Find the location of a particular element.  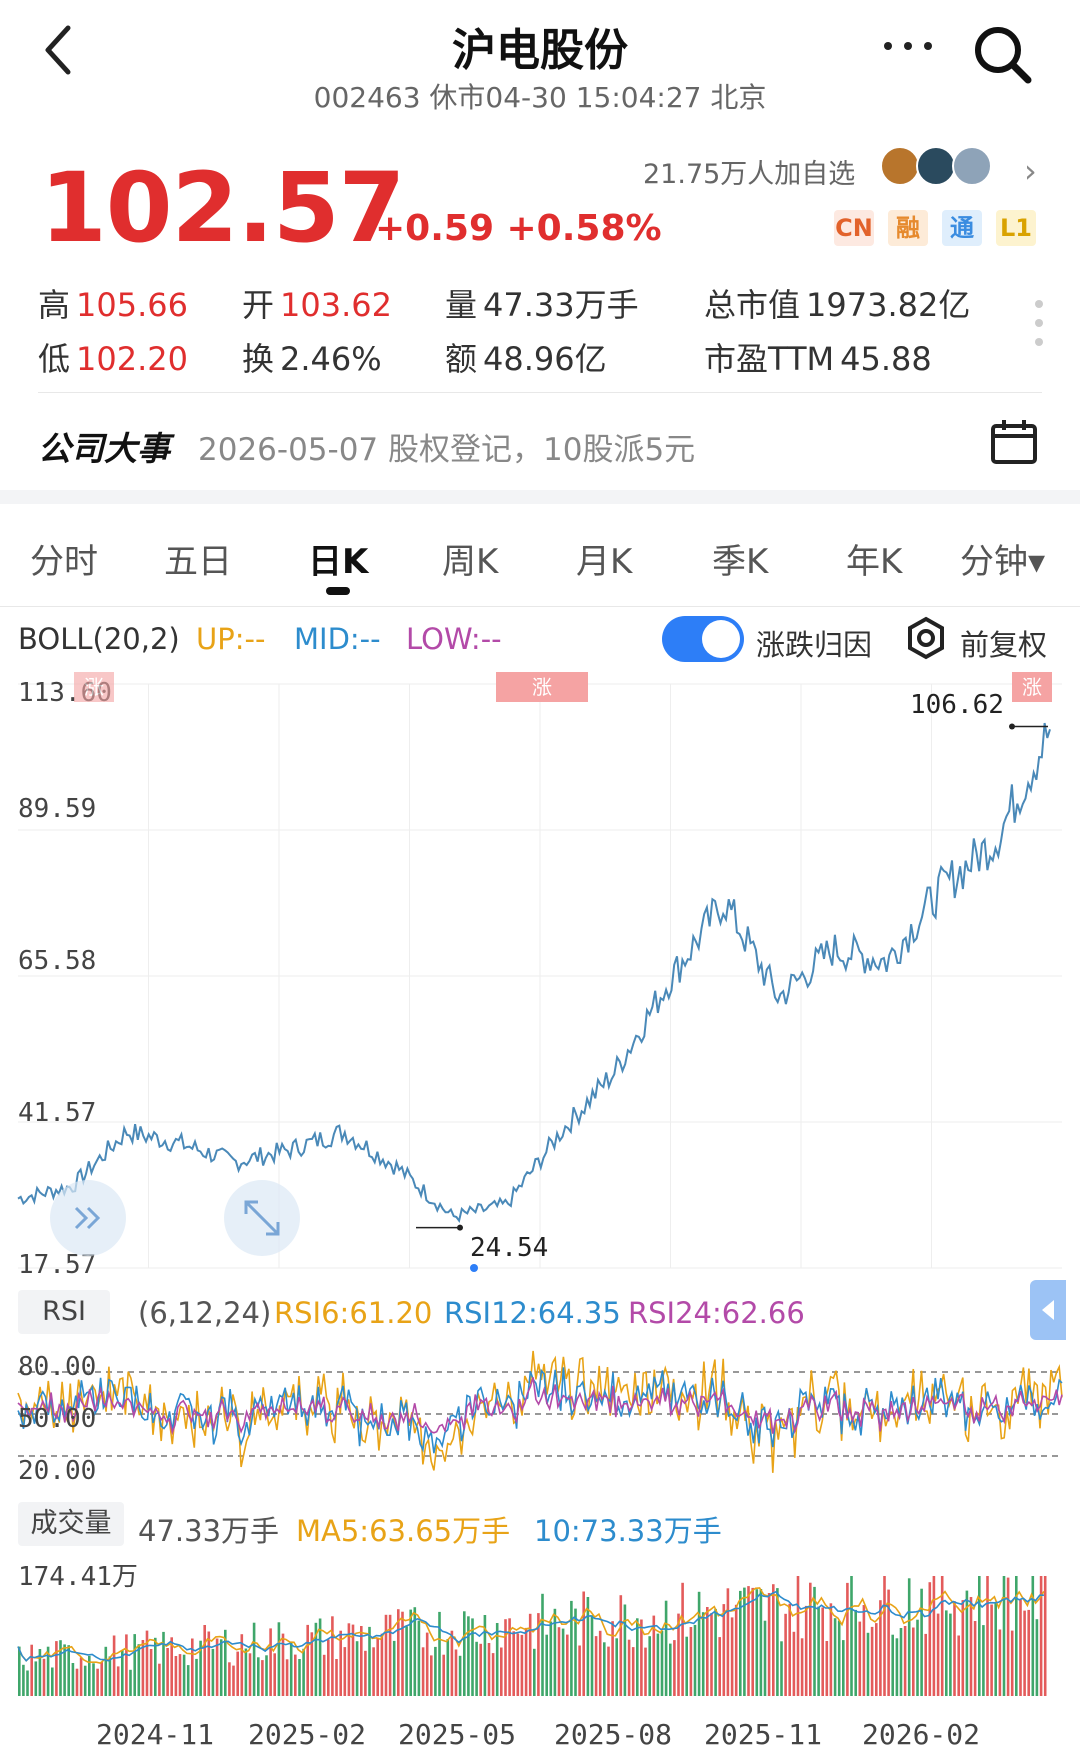

tab-intraday: 分时 is located at coordinates (64, 558).